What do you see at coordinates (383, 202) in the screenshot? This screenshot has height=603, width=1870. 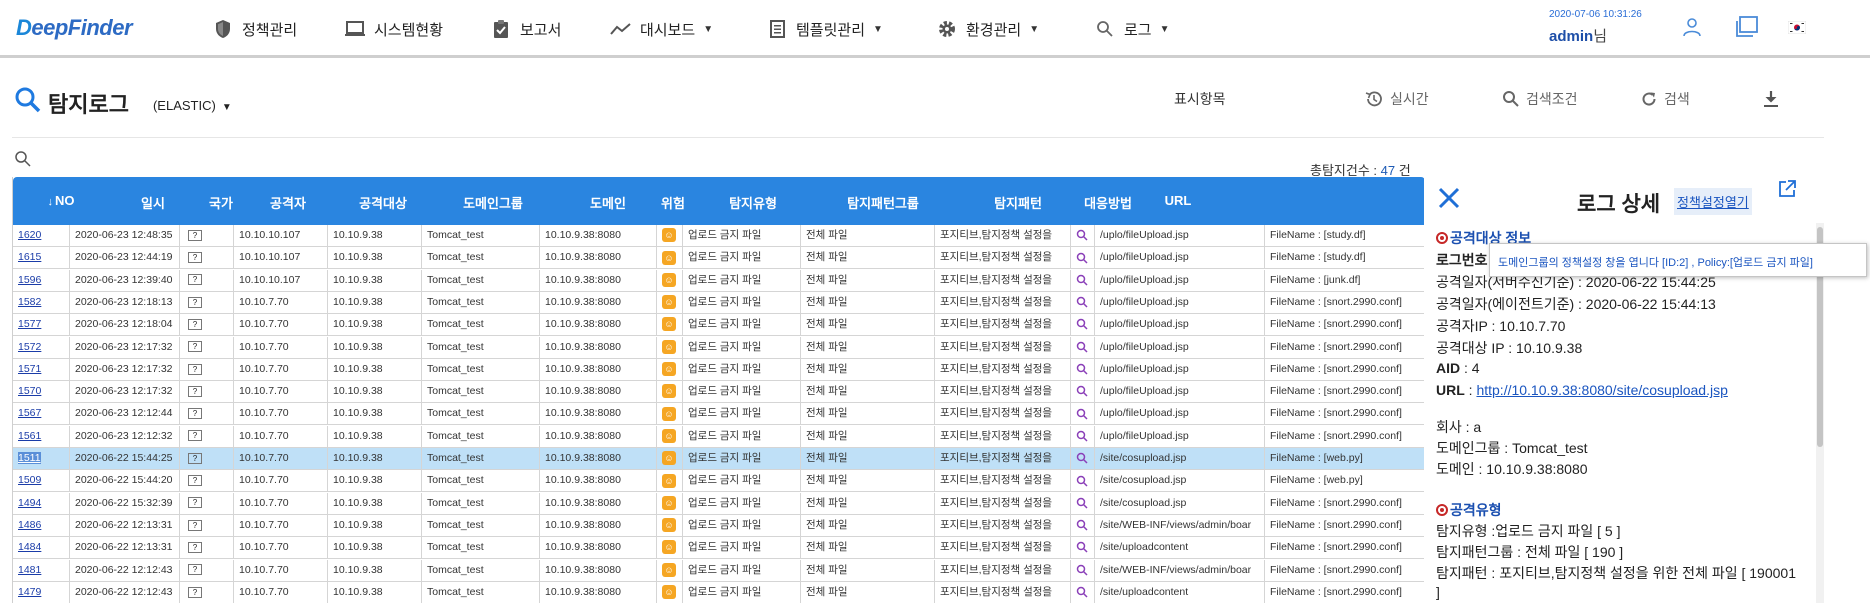 I see `column-header-target: 공격대상` at bounding box center [383, 202].